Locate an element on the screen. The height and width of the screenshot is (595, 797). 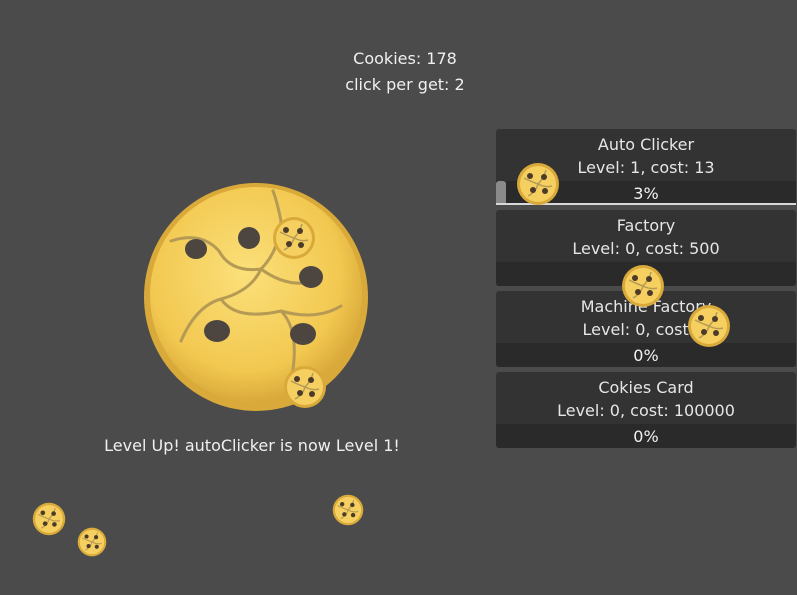
level-up-message: Level Up! autoClicker is now Level 1! is located at coordinates (252, 445).